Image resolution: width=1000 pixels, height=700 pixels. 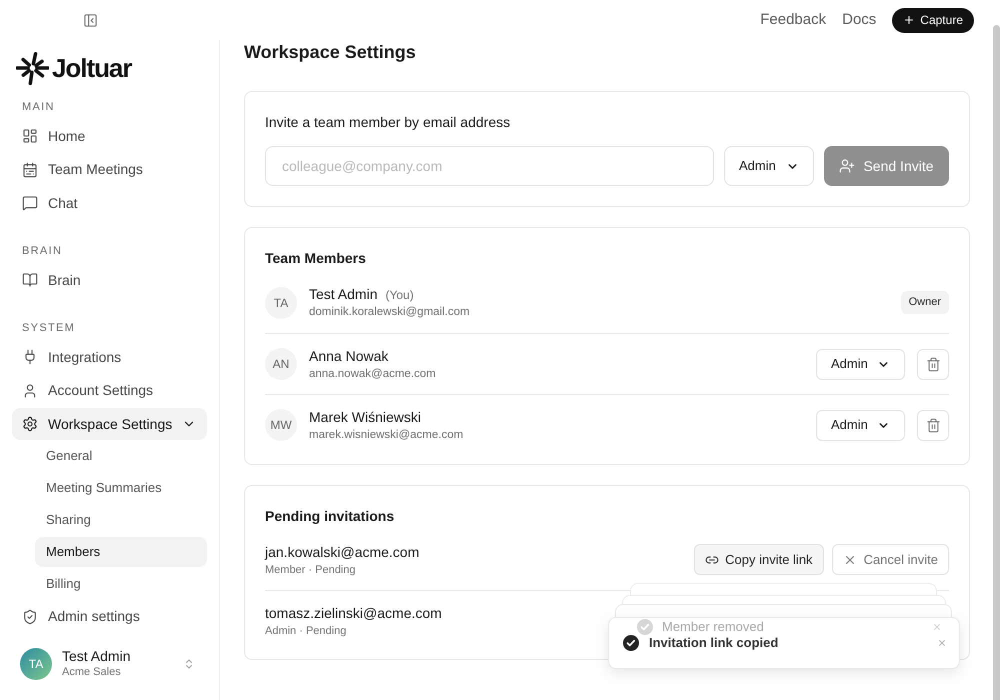 What do you see at coordinates (909, 20) in the screenshot?
I see `plus-icon` at bounding box center [909, 20].